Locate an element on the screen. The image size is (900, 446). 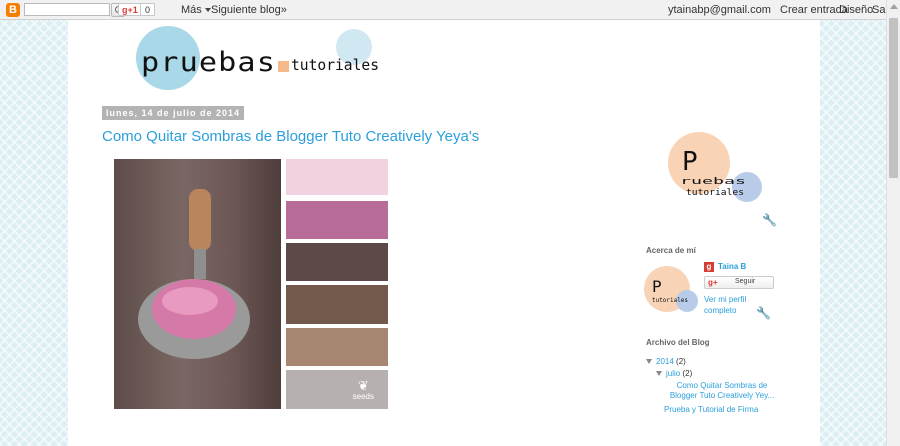
seeds-watermark: ❦ seeds is located at coordinates (363, 389).